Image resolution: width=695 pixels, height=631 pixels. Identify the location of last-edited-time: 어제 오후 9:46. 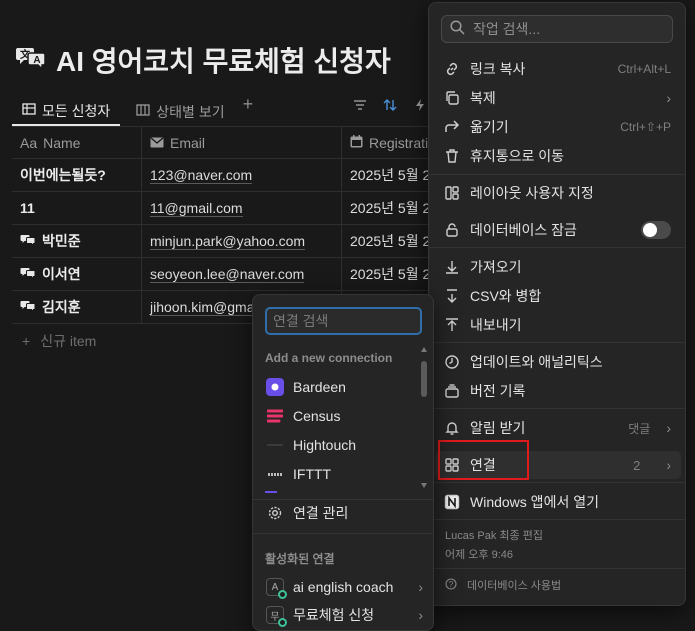
(479, 555).